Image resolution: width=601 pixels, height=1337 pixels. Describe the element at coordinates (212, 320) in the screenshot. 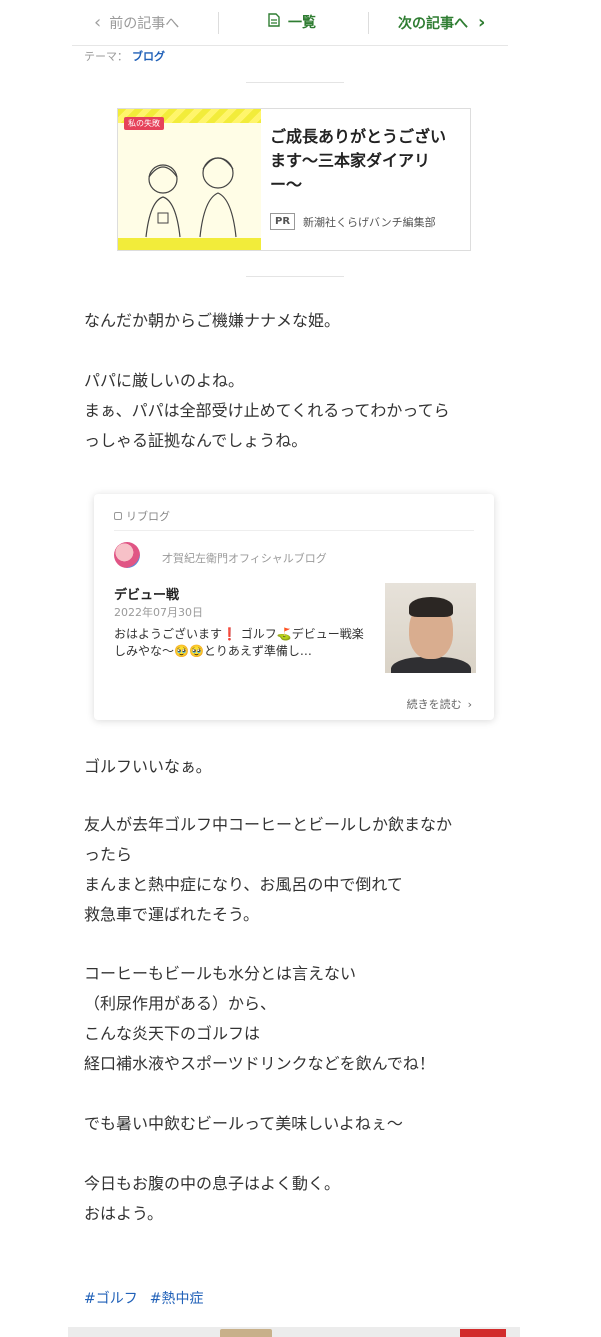

I see `post-line: なんだか朝からご機嫌ナナメな姫。` at that location.